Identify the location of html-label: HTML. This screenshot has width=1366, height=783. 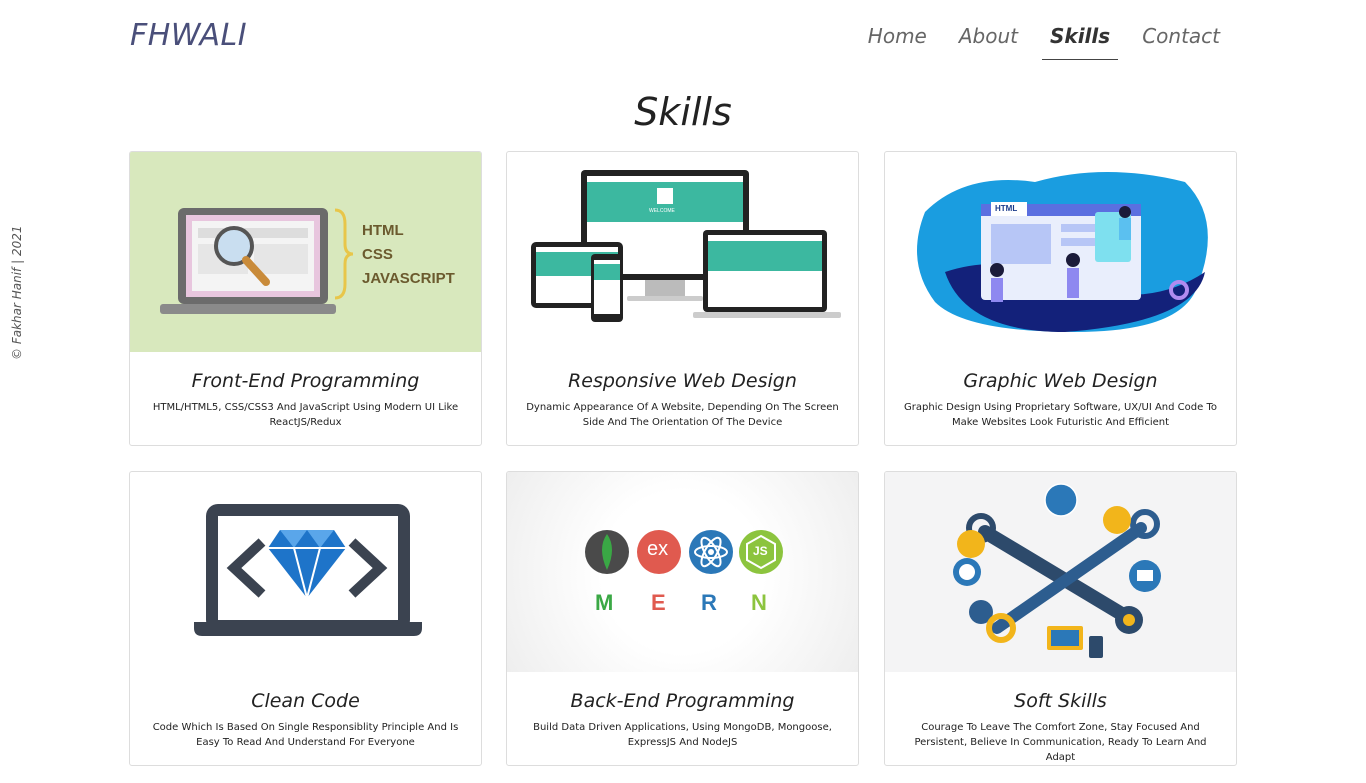
(383, 230).